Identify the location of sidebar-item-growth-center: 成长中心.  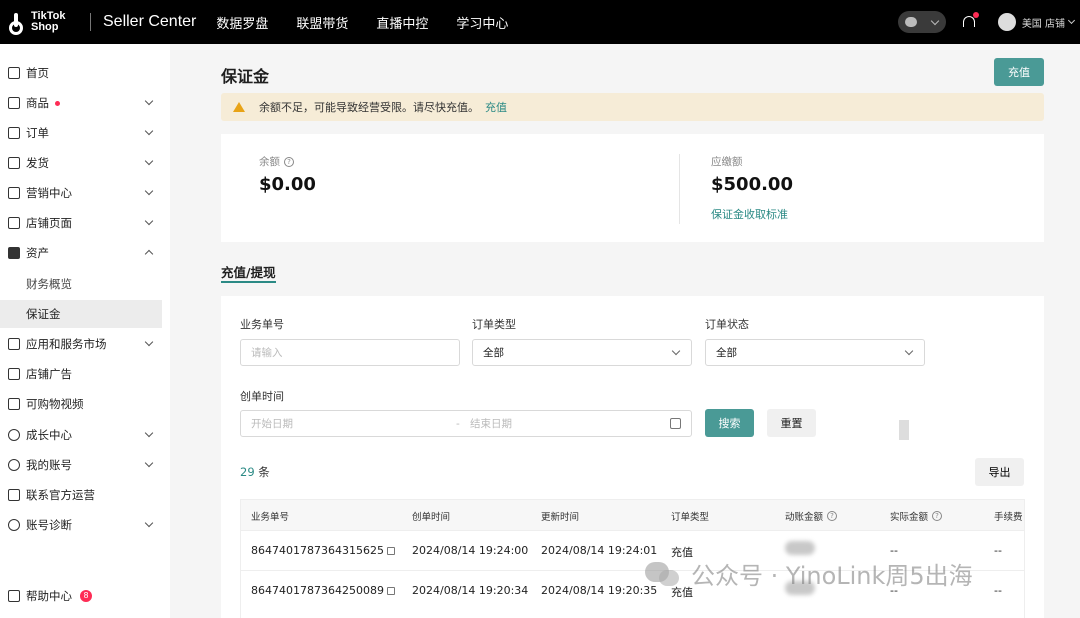
(85, 435).